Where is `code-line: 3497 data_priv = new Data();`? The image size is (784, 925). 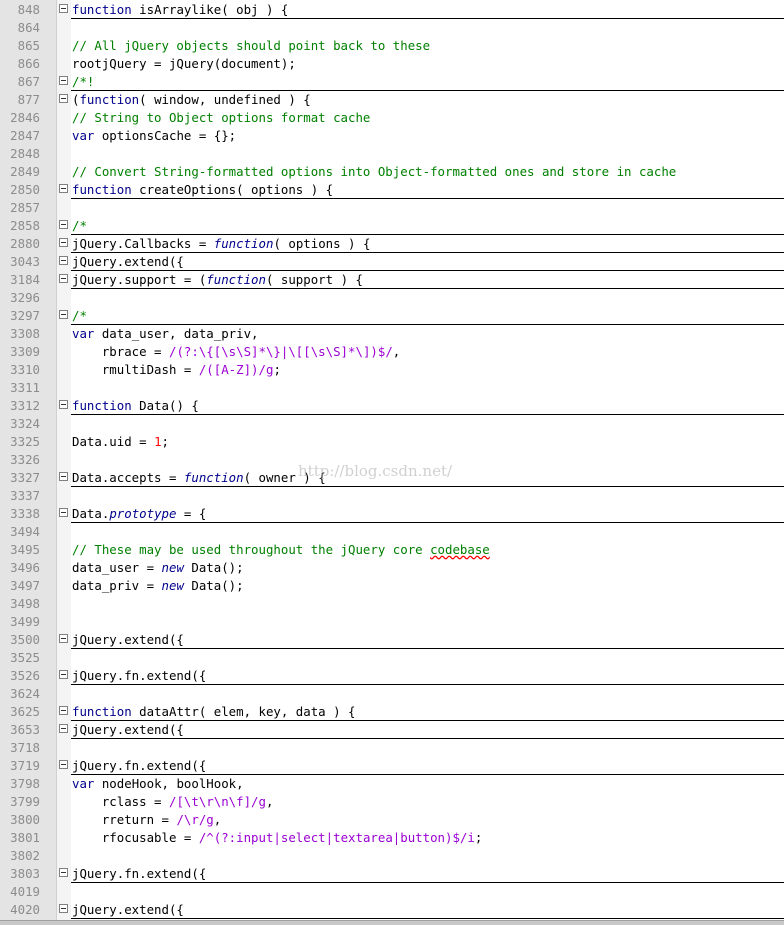
code-line: 3497 data_priv = new Data(); is located at coordinates (392, 586).